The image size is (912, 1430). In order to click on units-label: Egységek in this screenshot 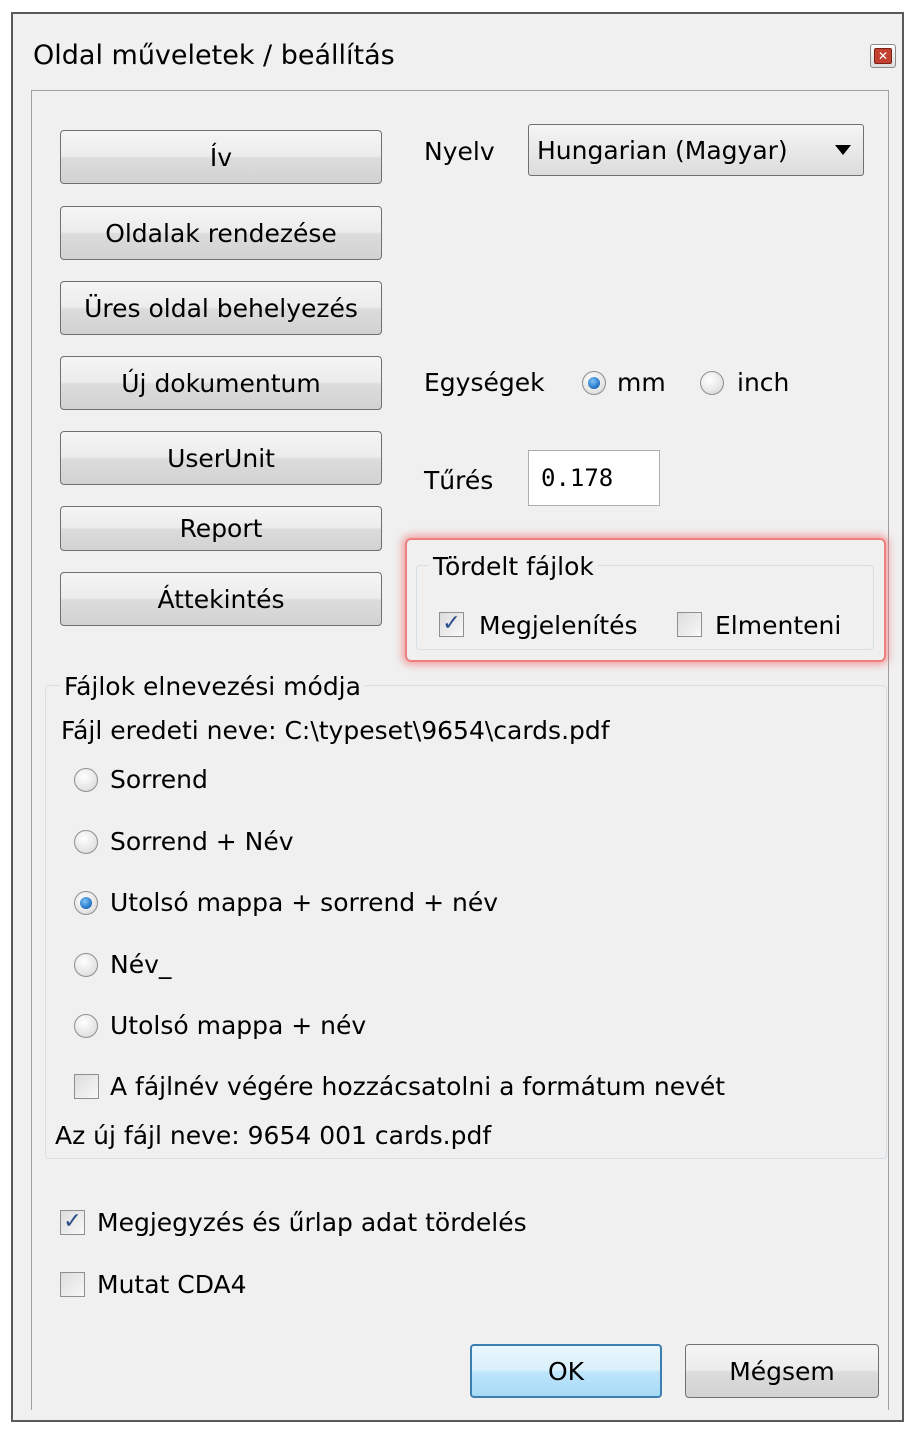, I will do `click(484, 382)`.